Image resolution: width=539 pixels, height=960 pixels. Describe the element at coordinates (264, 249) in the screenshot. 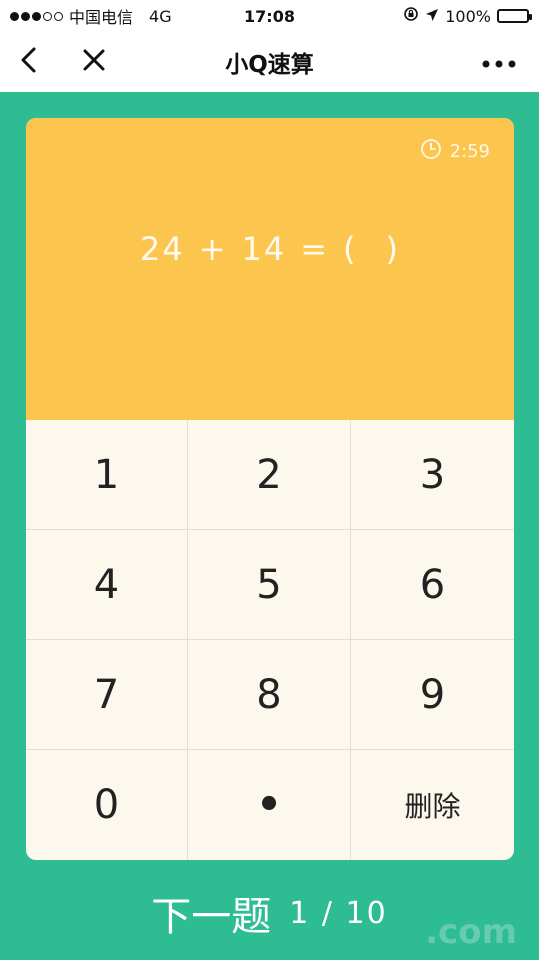

I see `right-operand: 14` at that location.